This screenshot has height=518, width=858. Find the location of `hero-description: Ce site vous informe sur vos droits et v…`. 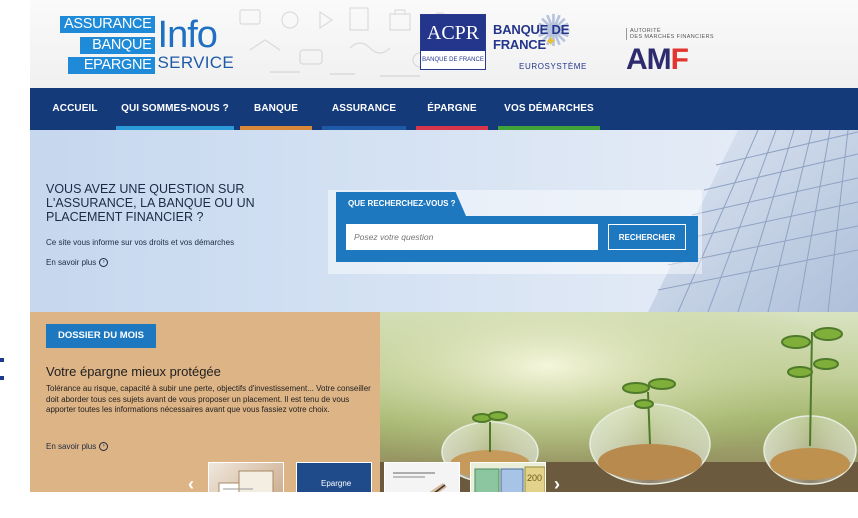

hero-description: Ce site vous informe sur vos droits et v… is located at coordinates (140, 242).